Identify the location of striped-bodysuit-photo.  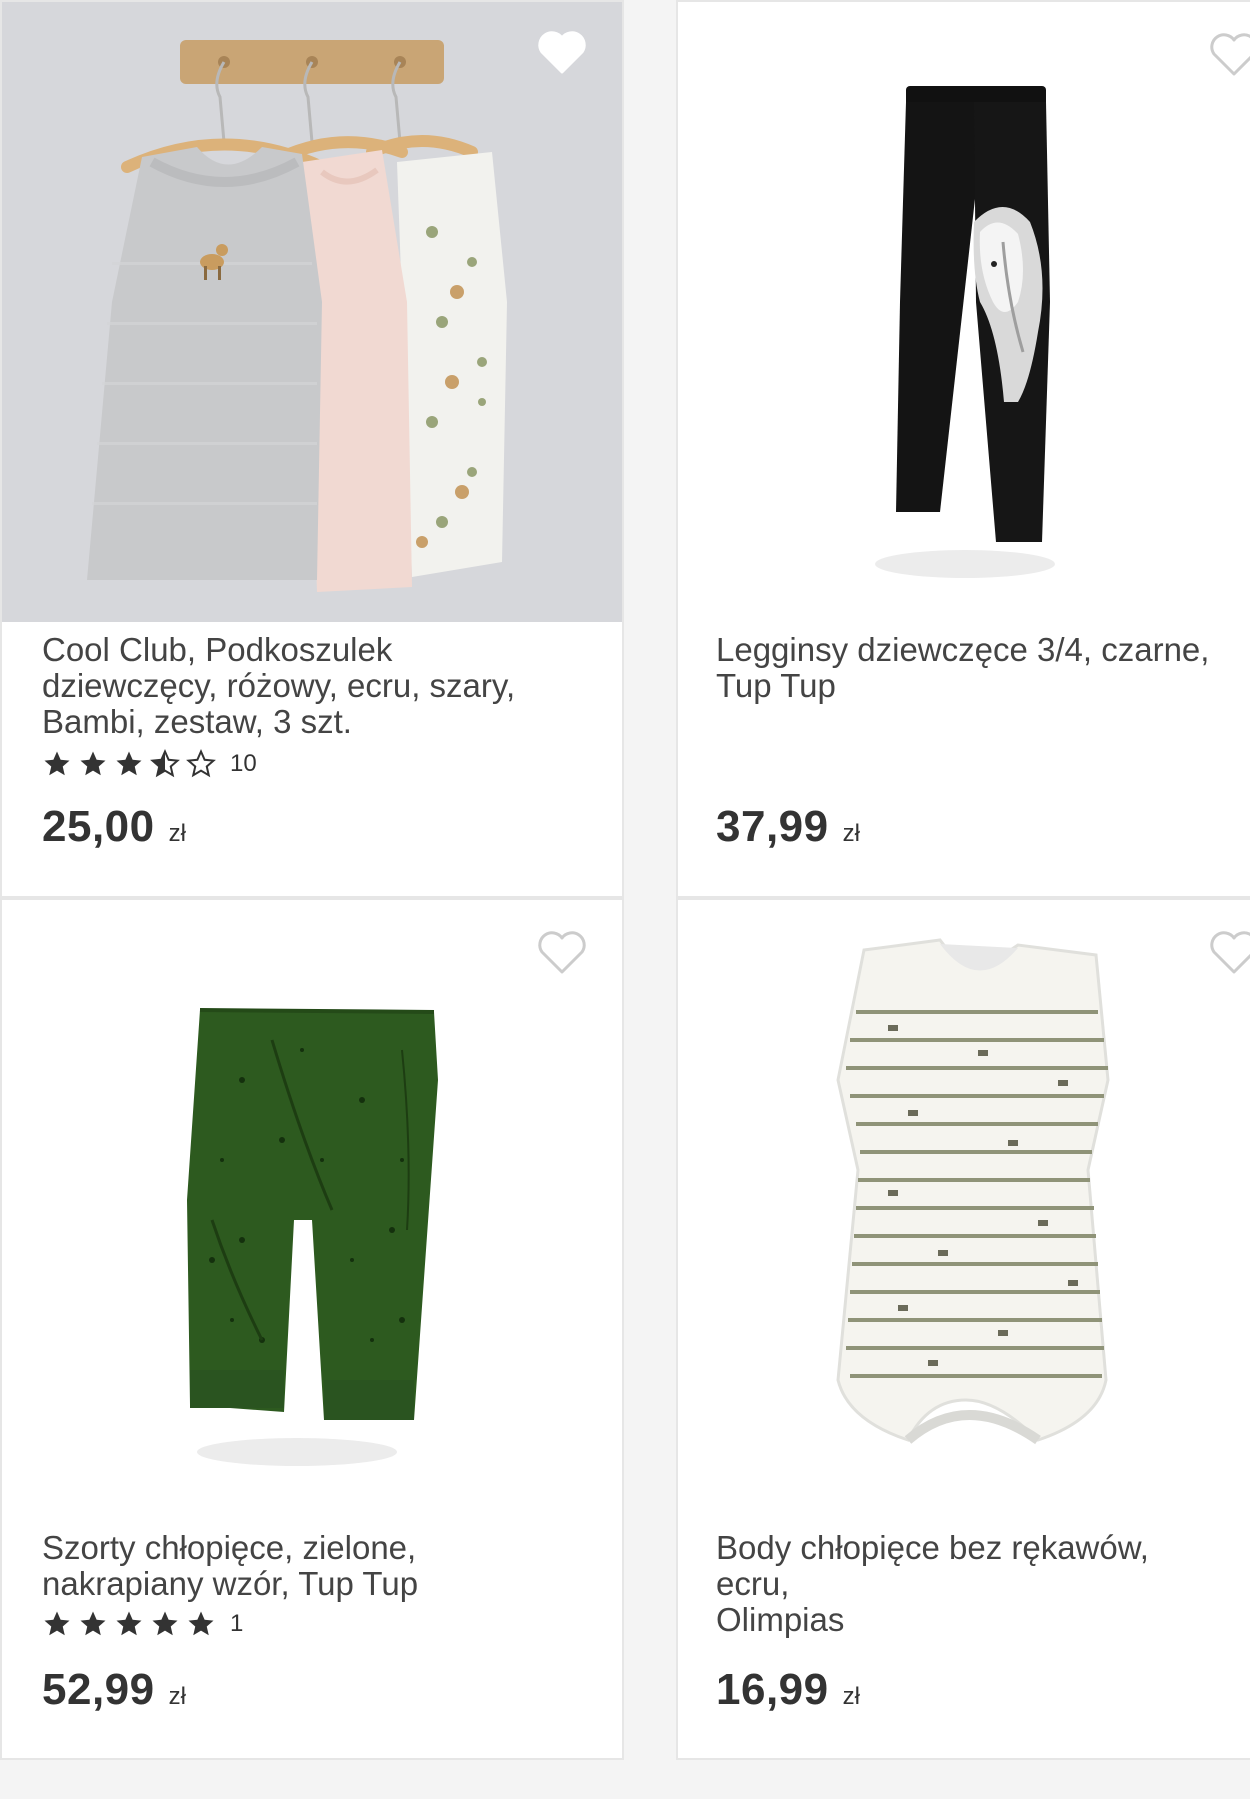
(973, 1191).